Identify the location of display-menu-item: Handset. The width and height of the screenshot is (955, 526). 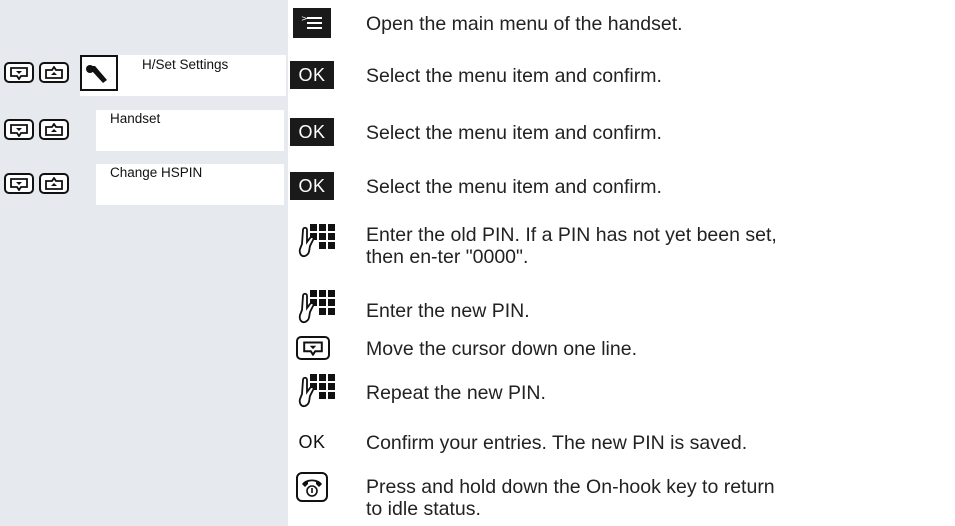
(190, 130).